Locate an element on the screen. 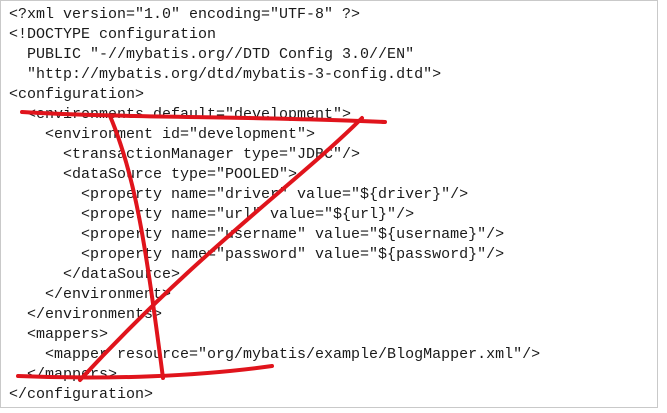 The width and height of the screenshot is (667, 413). code-line: </dataSource> is located at coordinates (95, 274).